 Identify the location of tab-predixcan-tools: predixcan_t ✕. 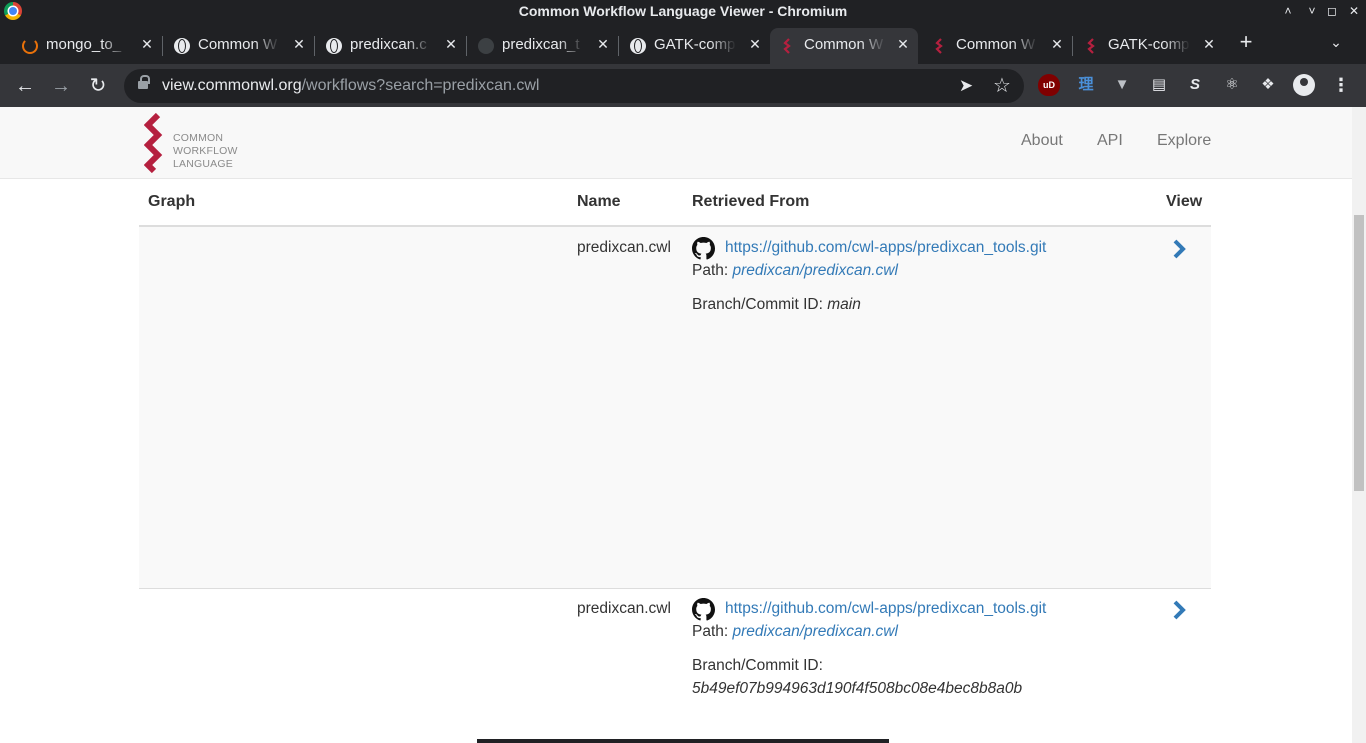
(543, 46).